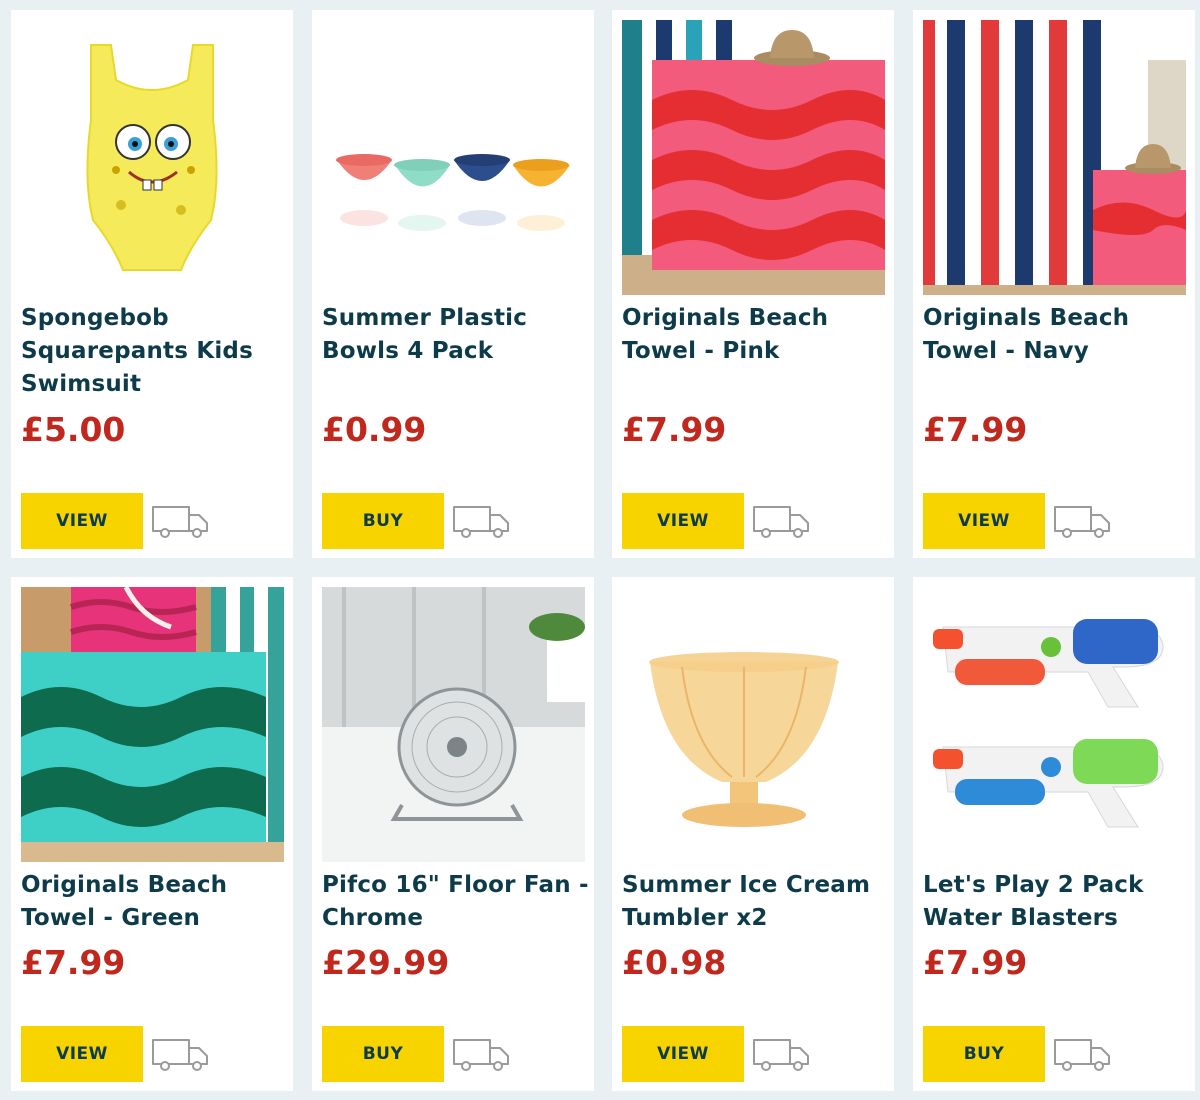  What do you see at coordinates (456, 335) in the screenshot?
I see `product-title: Summer Plastic Bowls 4 Pack` at bounding box center [456, 335].